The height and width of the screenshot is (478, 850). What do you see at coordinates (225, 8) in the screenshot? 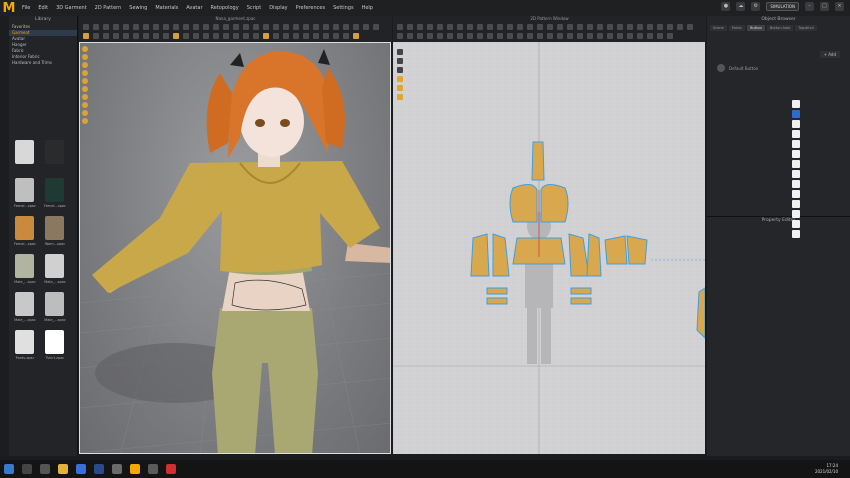
I see `menu-retopology: Retopology` at bounding box center [225, 8].